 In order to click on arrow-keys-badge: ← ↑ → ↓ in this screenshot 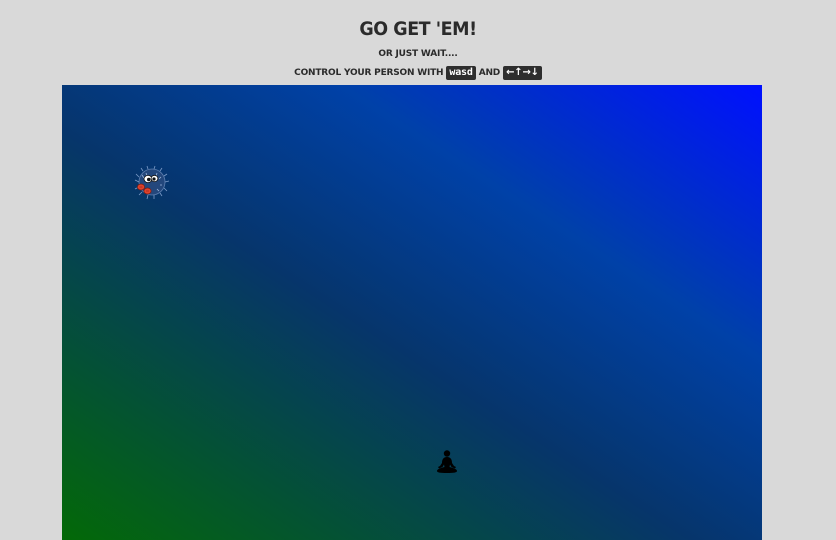, I will do `click(522, 73)`.